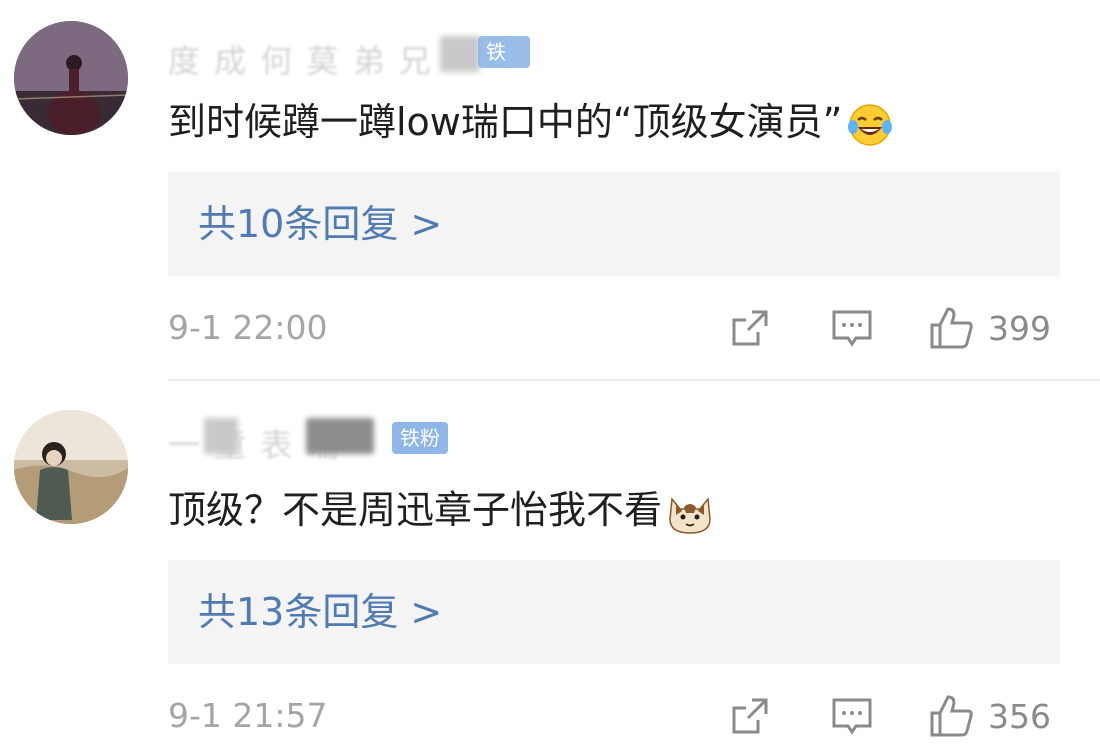  Describe the element at coordinates (614, 328) in the screenshot. I see `comment-footer: 9-1 22:00 399` at that location.